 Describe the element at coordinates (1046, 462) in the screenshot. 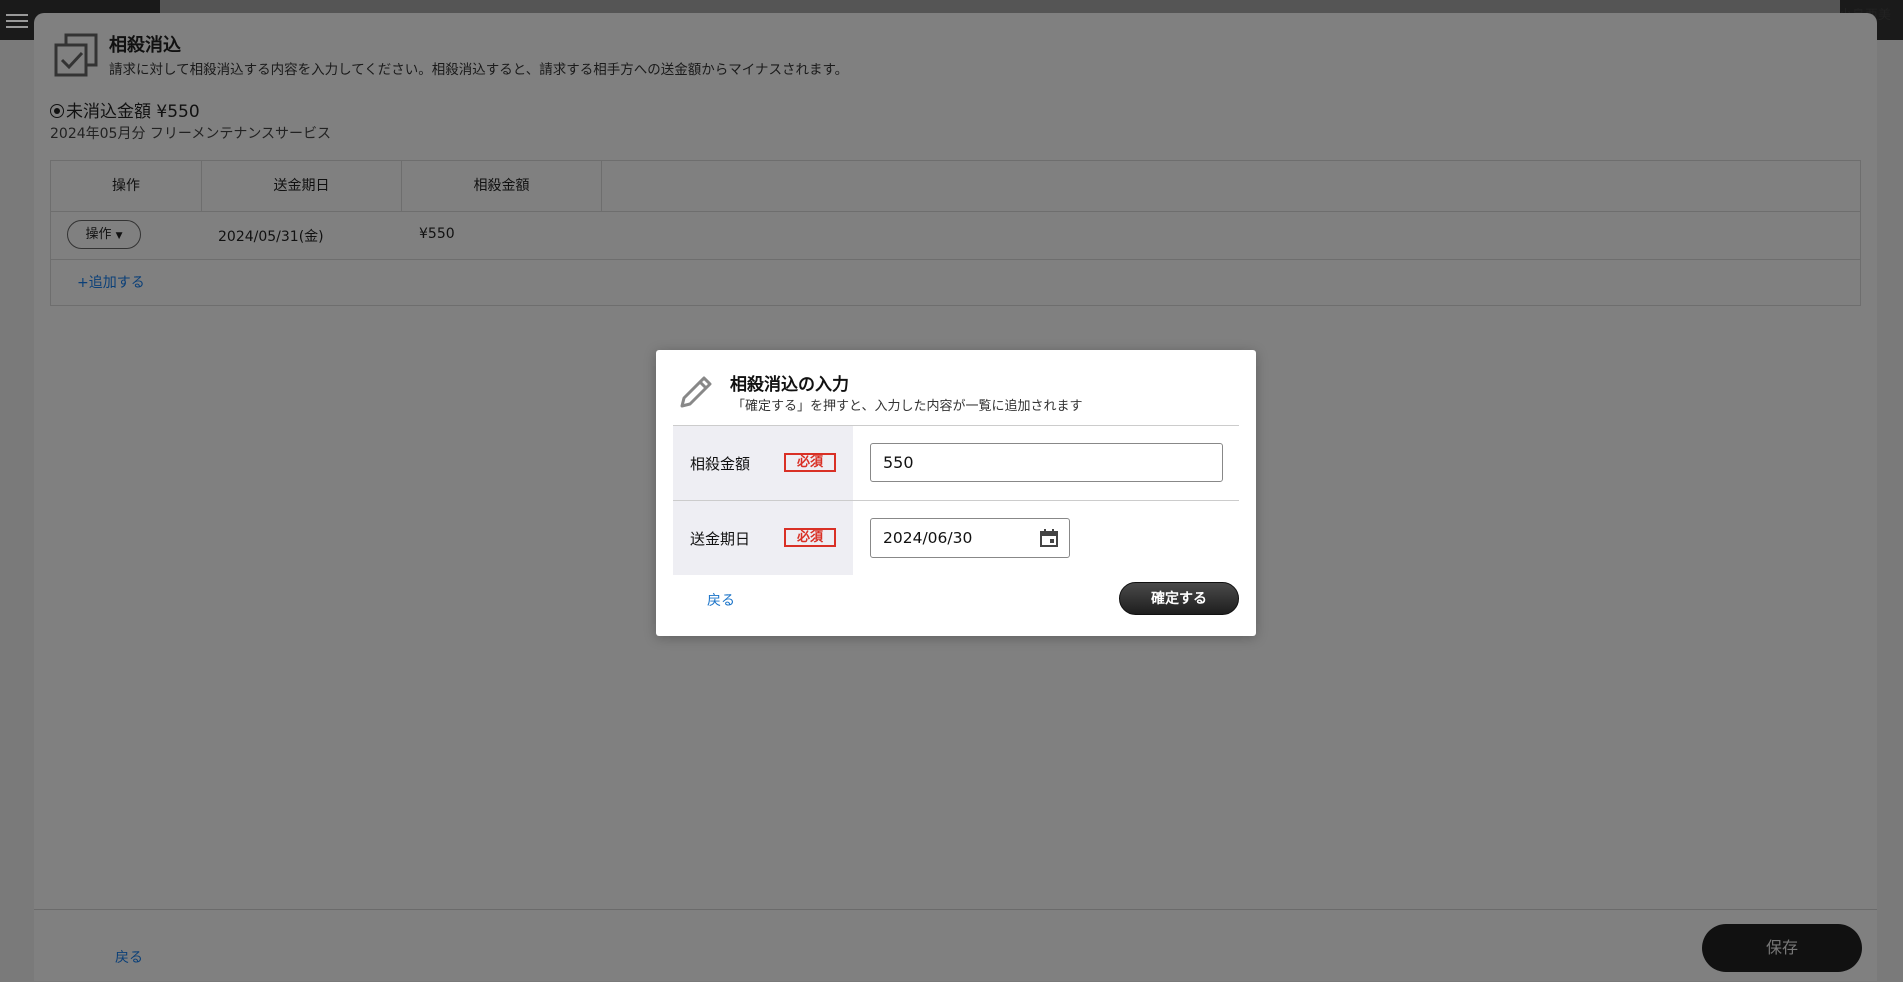

I see `offset-amount-input` at that location.